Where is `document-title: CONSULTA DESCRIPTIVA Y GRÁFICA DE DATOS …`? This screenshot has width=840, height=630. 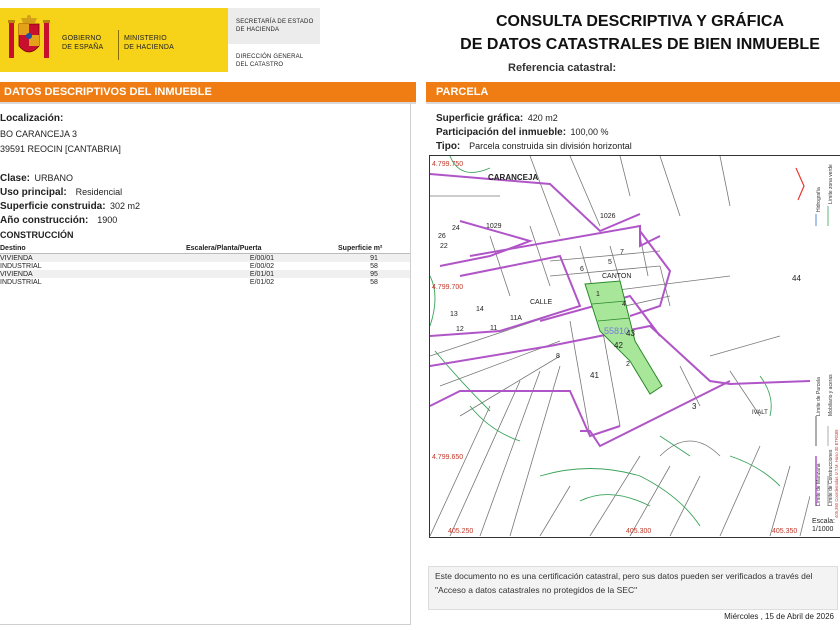
document-title: CONSULTA DESCRIPTIVA Y GRÁFICA DE DATOS … is located at coordinates (640, 33).